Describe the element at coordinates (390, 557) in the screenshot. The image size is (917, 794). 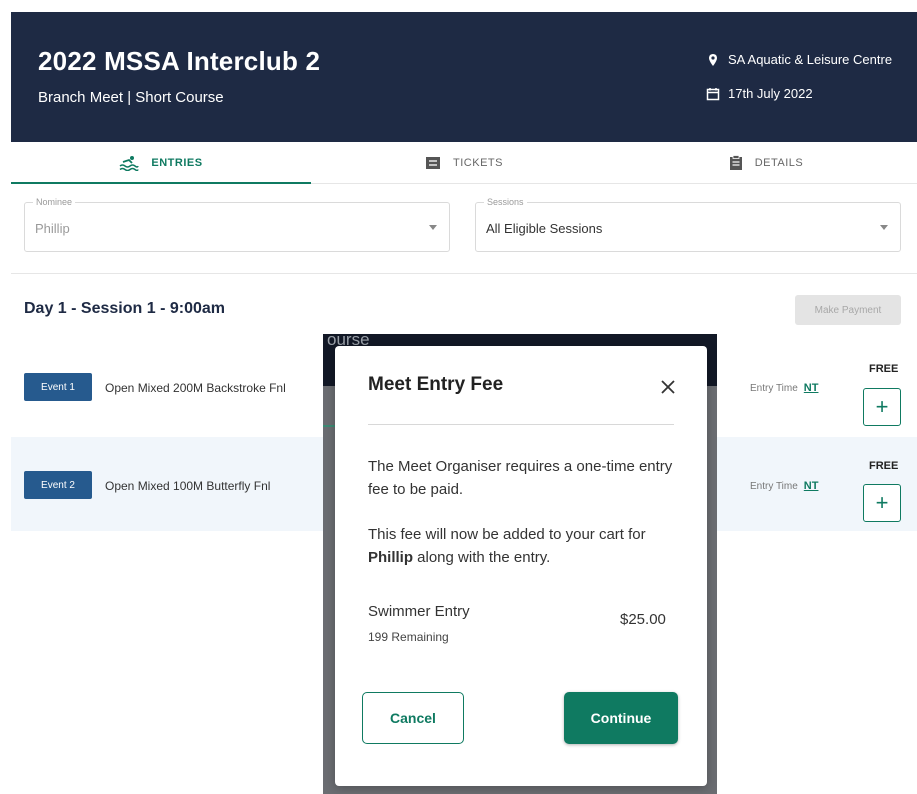
I see `nominee-name: Phillip` at that location.